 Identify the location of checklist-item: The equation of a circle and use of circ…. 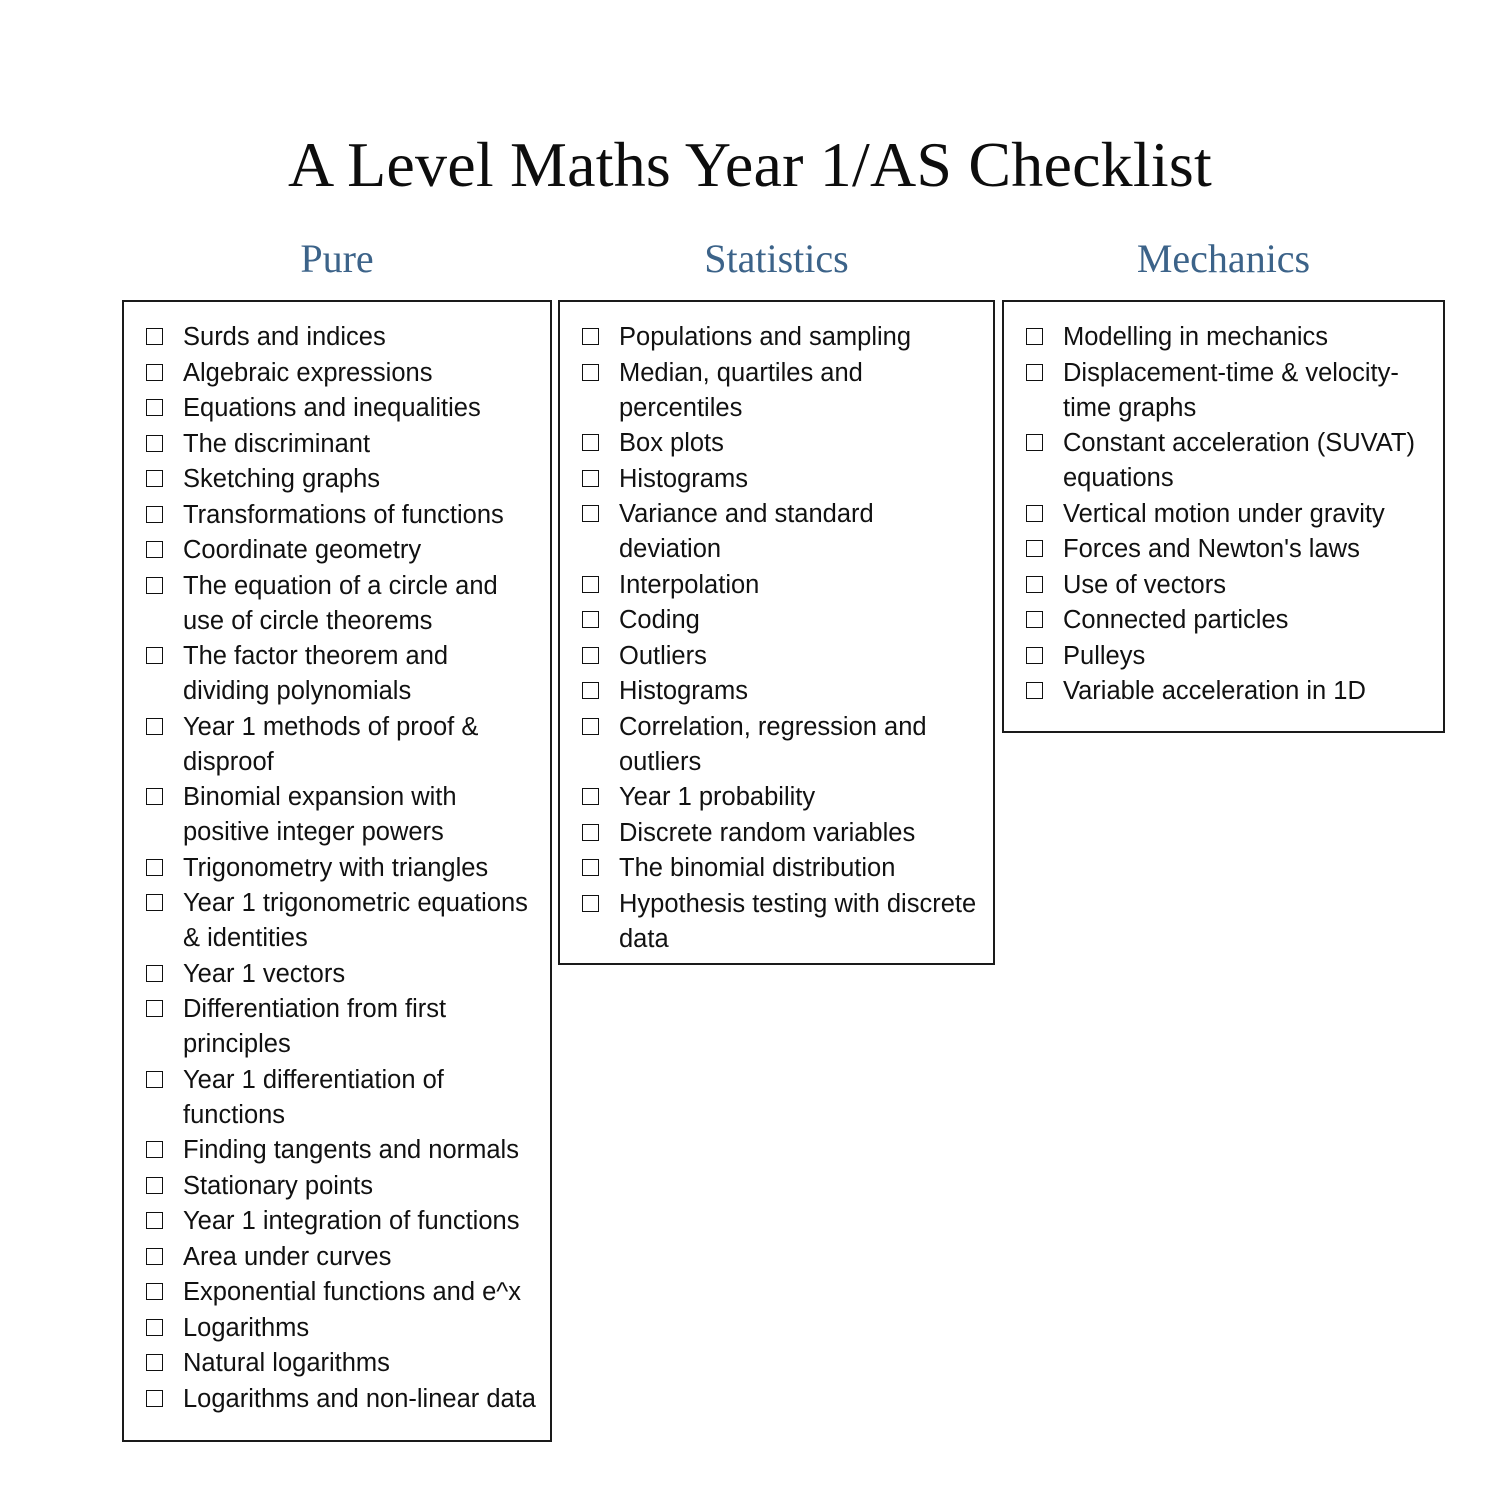
(341, 604).